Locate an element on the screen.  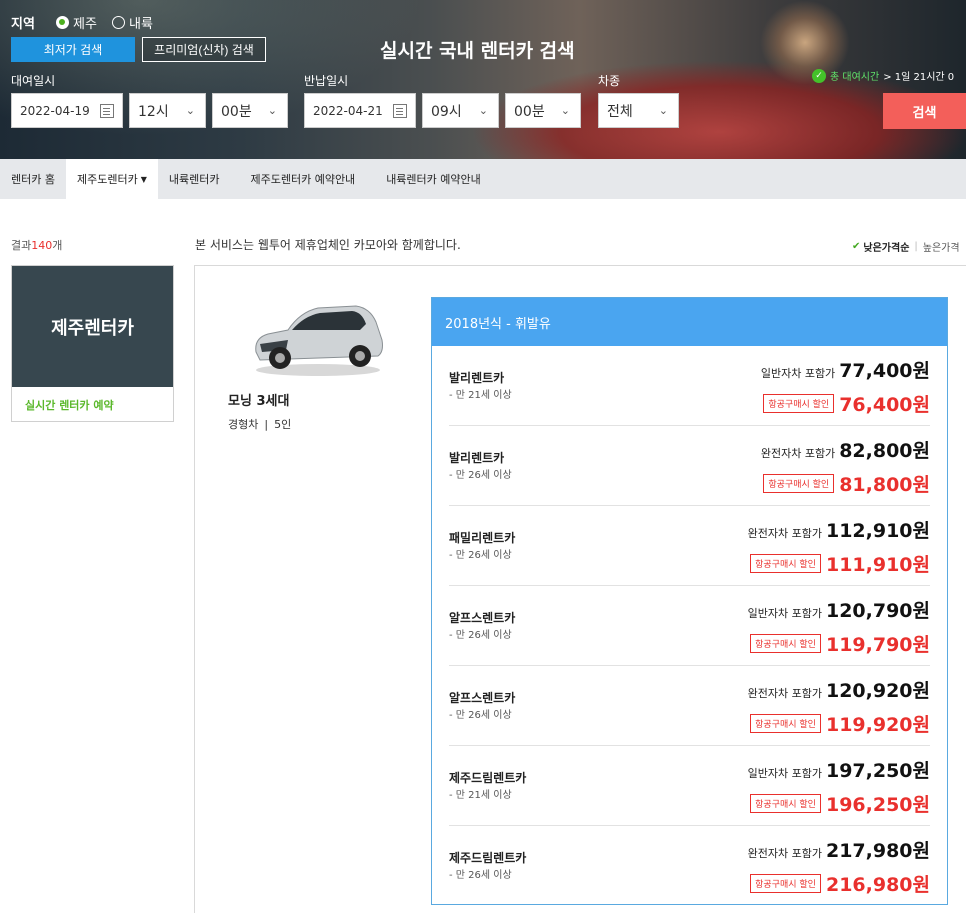
check-circle-icon: ✓ is located at coordinates (819, 75).